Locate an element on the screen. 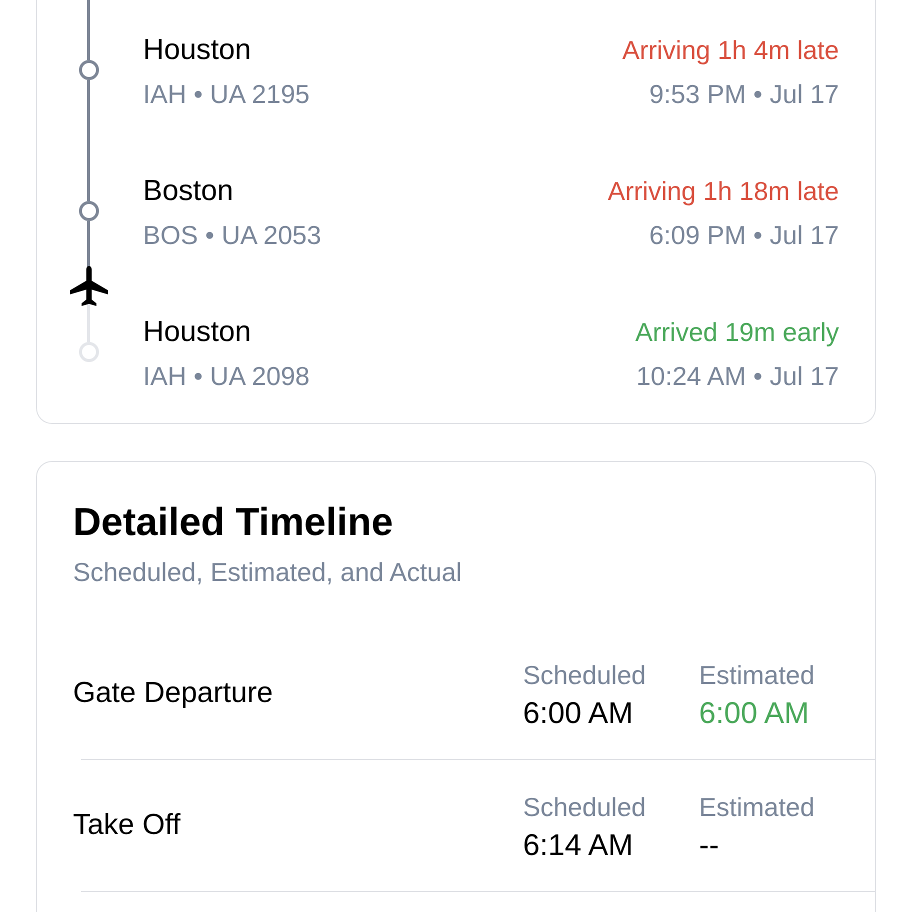  time-value: 6:14 AM is located at coordinates (578, 846).